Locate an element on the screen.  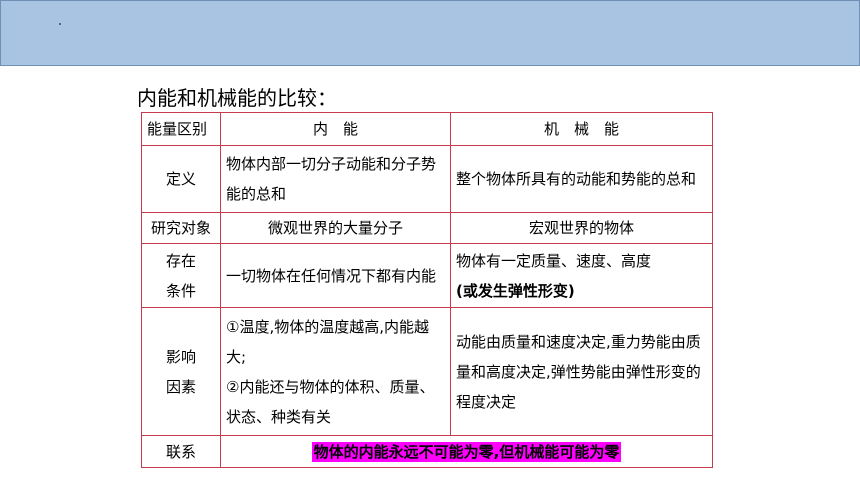
row-label-object: 研究对象 is located at coordinates (181, 228).